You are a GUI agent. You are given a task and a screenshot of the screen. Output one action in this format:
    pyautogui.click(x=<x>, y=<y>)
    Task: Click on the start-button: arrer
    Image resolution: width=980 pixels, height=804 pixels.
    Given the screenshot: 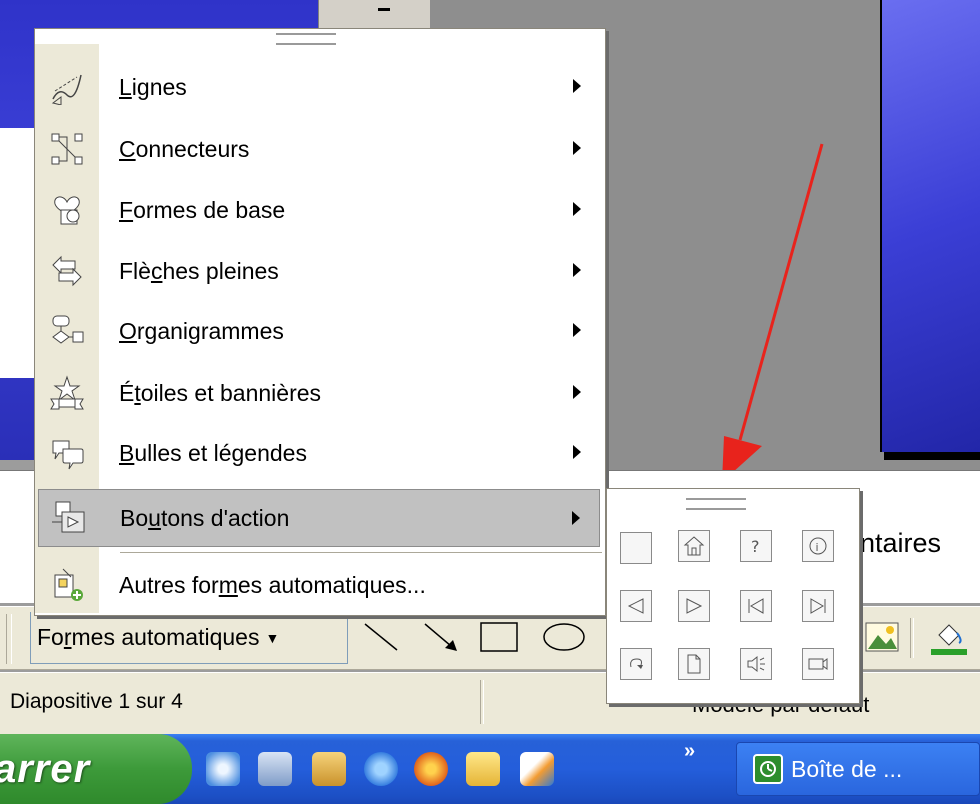 What is the action you would take?
    pyautogui.click(x=96, y=769)
    